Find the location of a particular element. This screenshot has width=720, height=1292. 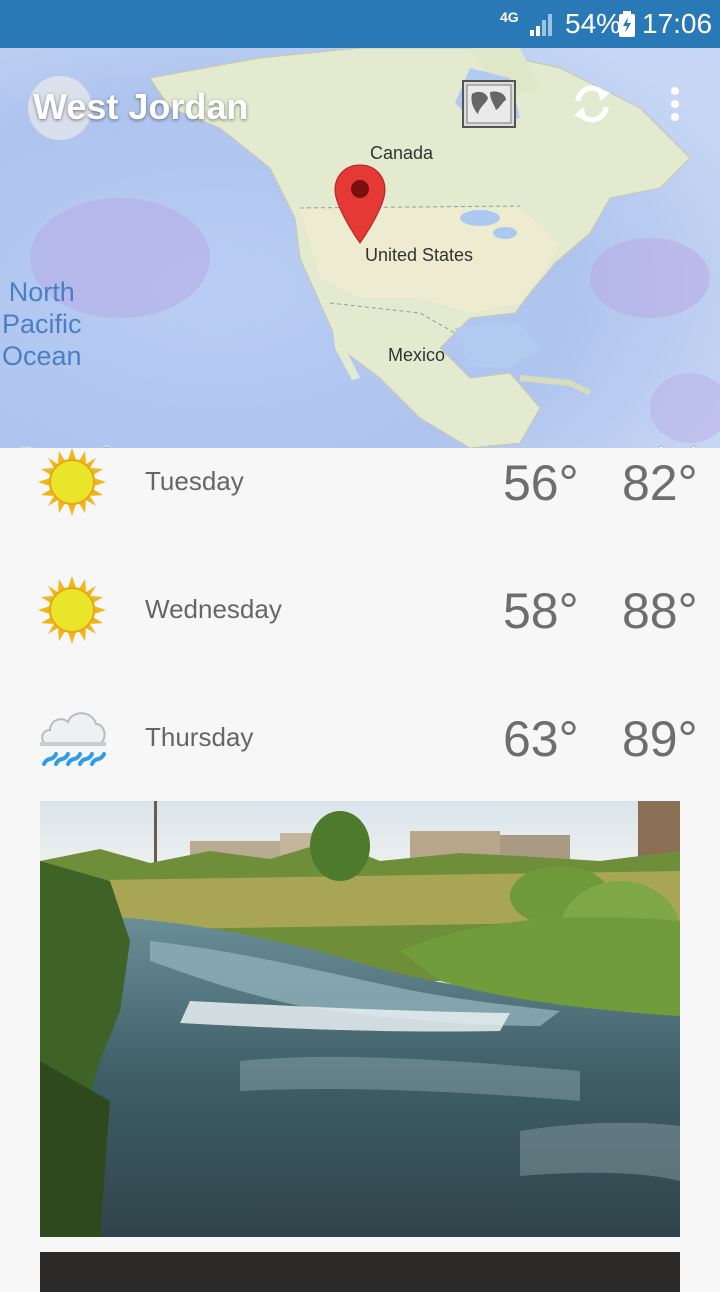

clock: 17:06 is located at coordinates (677, 23).